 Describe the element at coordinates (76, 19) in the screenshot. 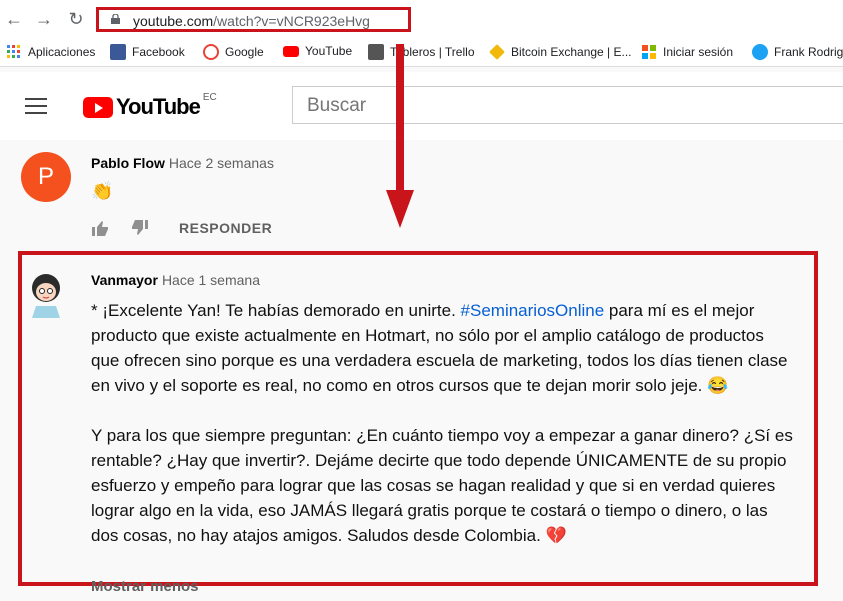

I see `reload-icon: ↻` at that location.